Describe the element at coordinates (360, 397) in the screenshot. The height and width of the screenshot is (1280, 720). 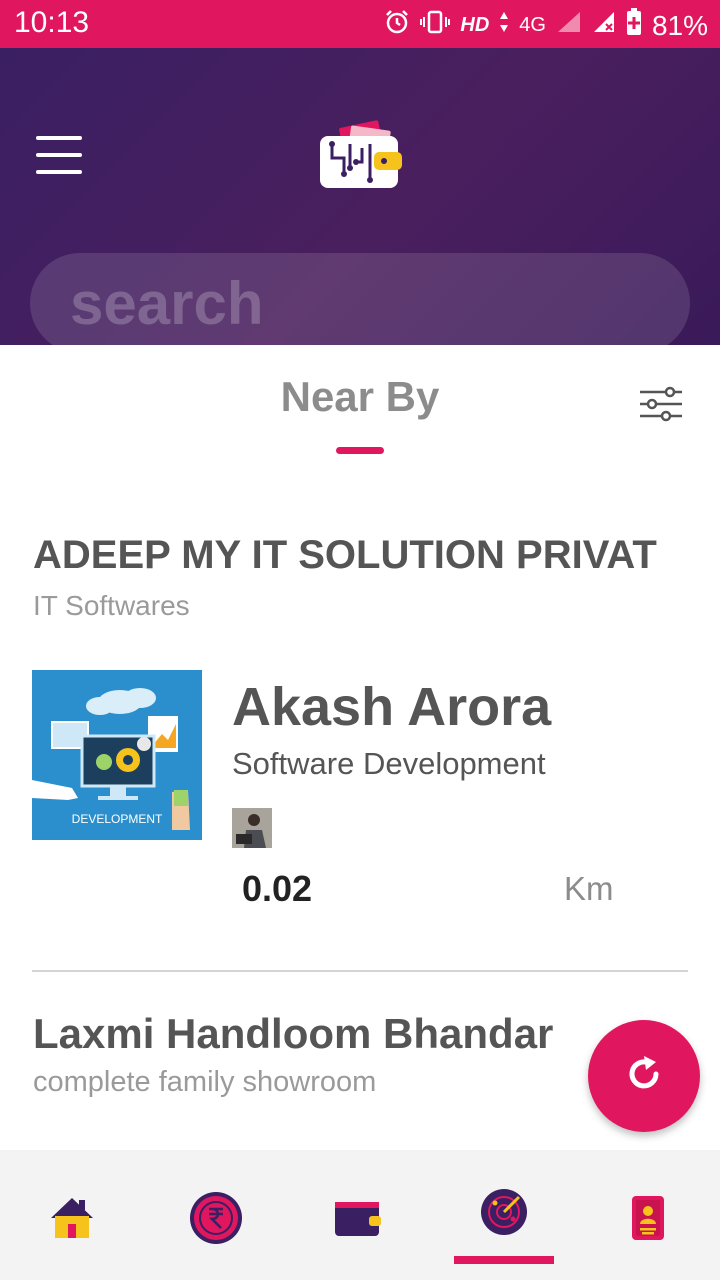
I see `tab-near-by: Near By` at that location.